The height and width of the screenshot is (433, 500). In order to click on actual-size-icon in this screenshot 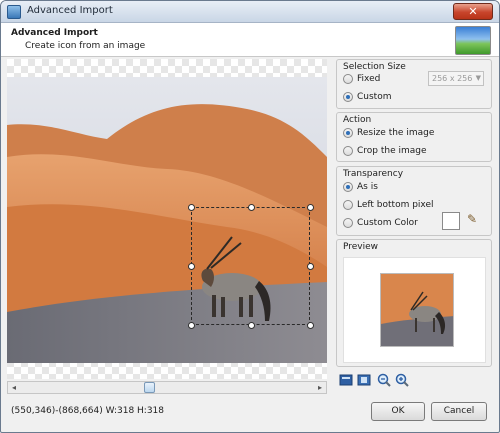, I will do `click(364, 380)`.